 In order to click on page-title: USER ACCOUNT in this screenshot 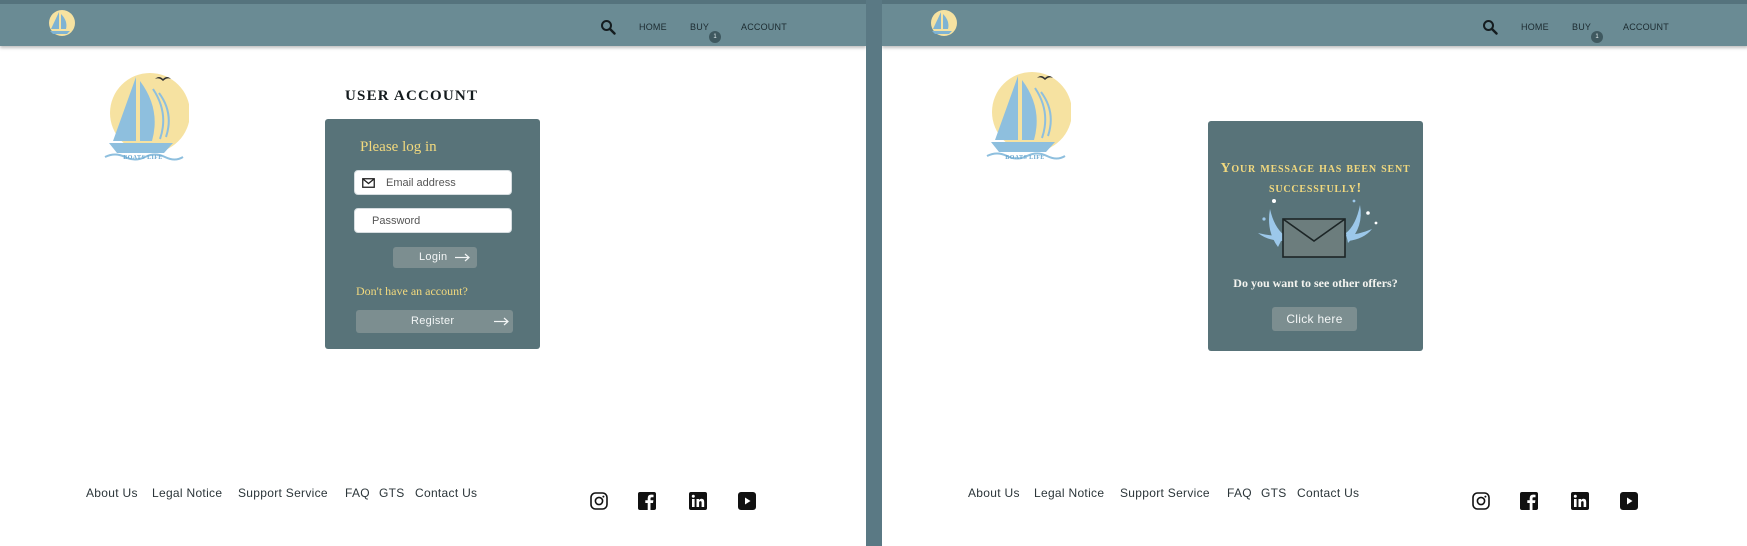, I will do `click(412, 96)`.